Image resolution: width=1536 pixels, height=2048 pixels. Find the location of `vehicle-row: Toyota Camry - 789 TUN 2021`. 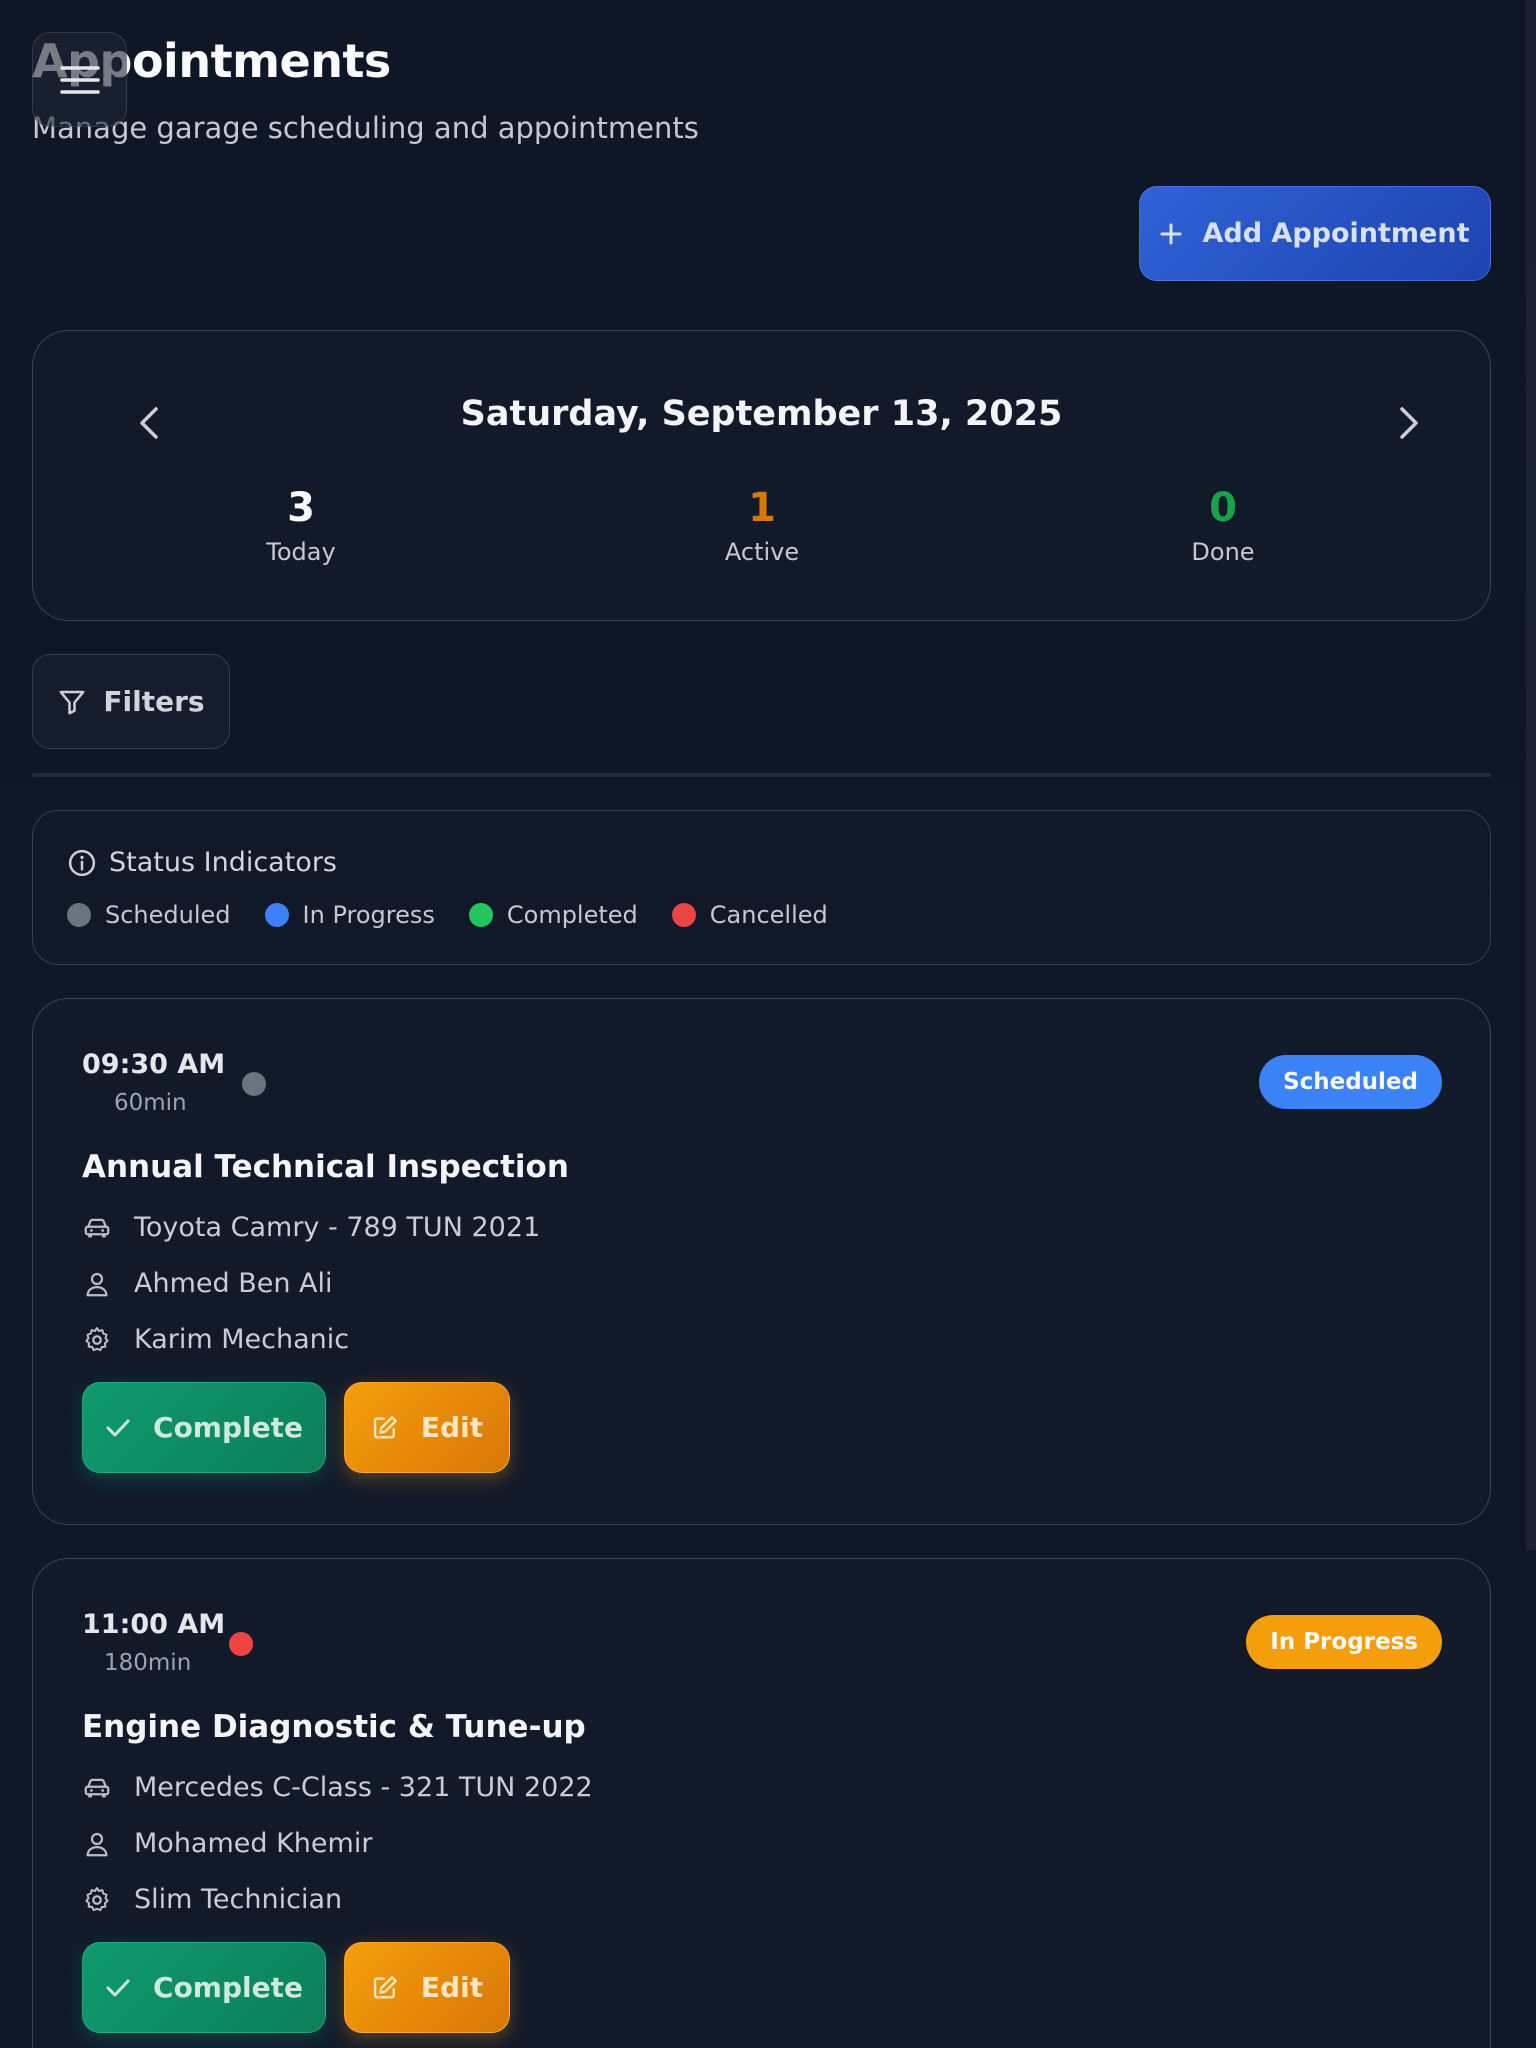

vehicle-row: Toyota Camry - 789 TUN 2021 is located at coordinates (311, 1227).